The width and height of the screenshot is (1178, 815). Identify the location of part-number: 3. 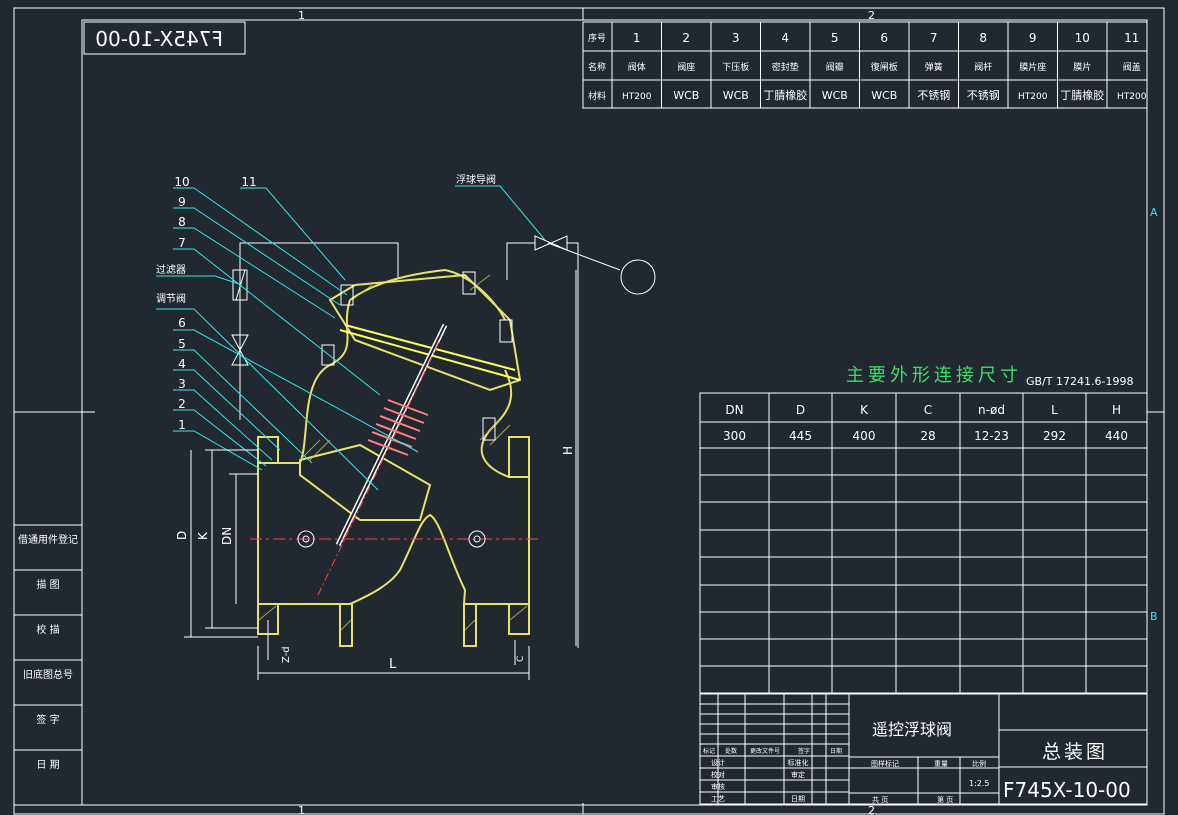
(736, 38).